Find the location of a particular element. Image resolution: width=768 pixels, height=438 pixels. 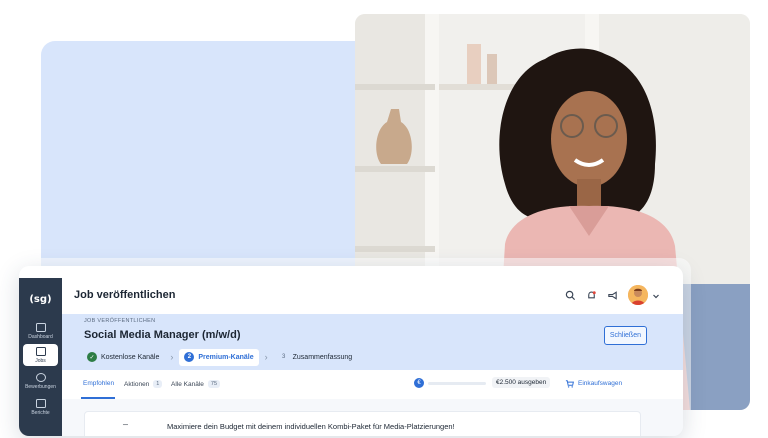

sidebar-item-label: Jobs is located at coordinates (40, 360).